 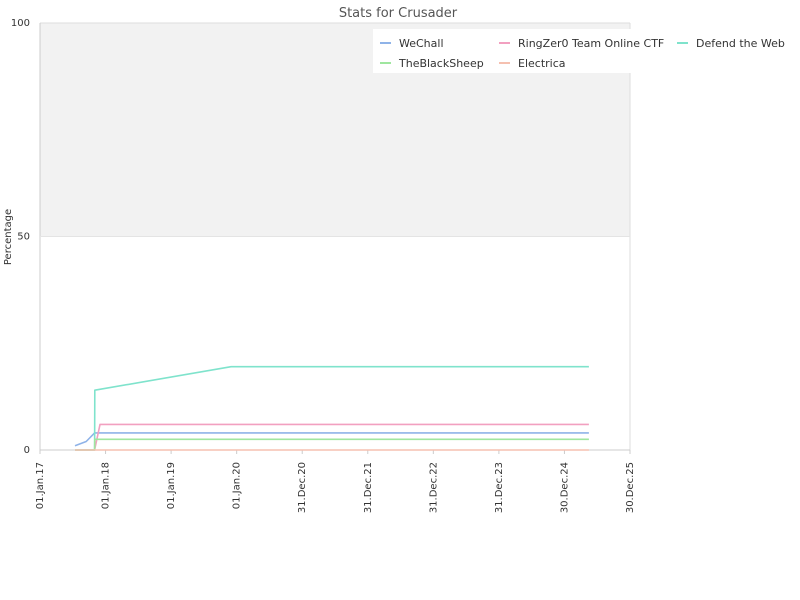 What do you see at coordinates (27, 450) in the screenshot?
I see `y-tick-label: 0` at bounding box center [27, 450].